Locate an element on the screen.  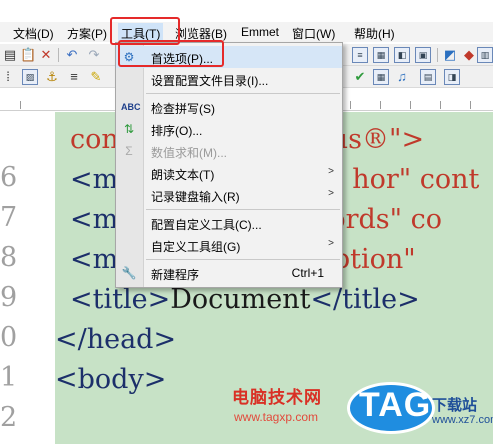
menu-item-label: 记录键盘输入(R) is located at coordinates (195, 197).